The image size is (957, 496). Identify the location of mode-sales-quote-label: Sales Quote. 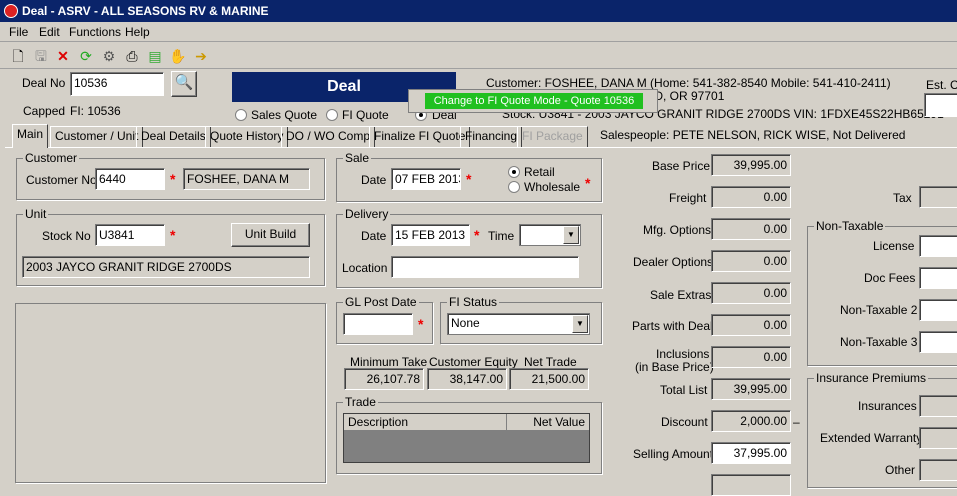
(284, 115).